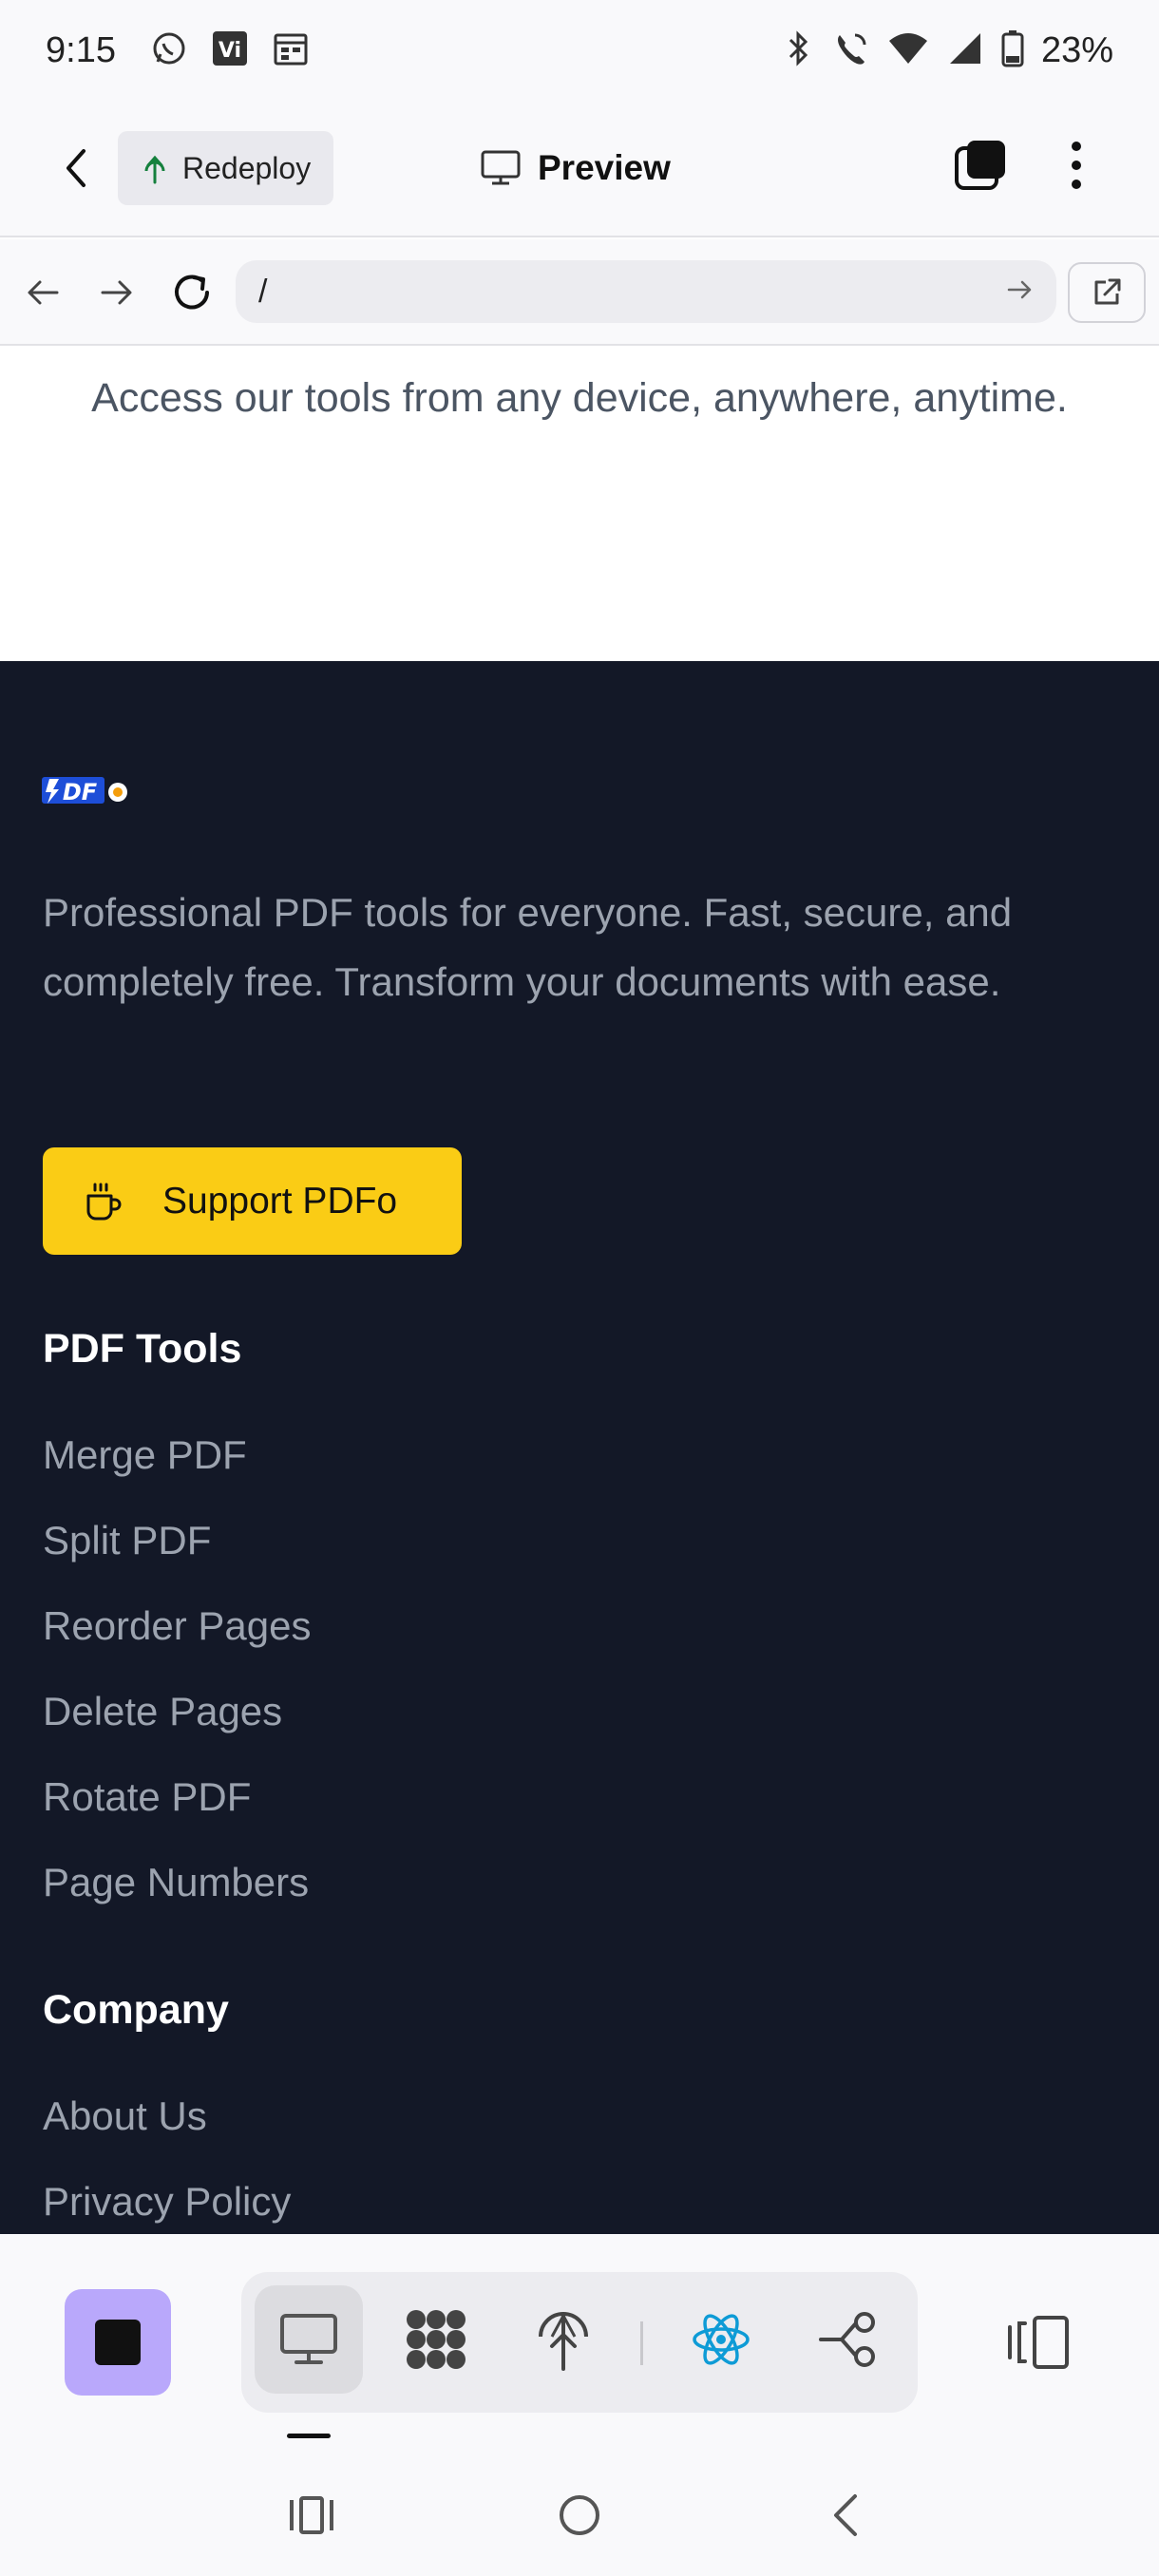 This screenshot has width=1159, height=2576. I want to click on status-notification-icons: Vi, so click(230, 50).